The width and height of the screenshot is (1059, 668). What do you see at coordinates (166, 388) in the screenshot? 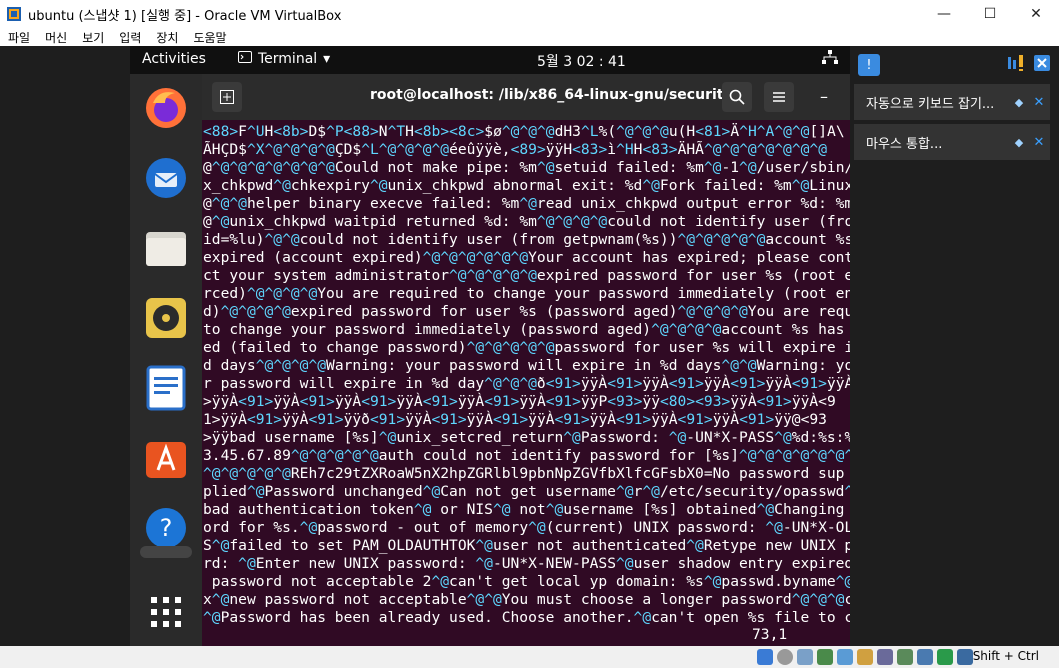
I see `writer-icon` at bounding box center [166, 388].